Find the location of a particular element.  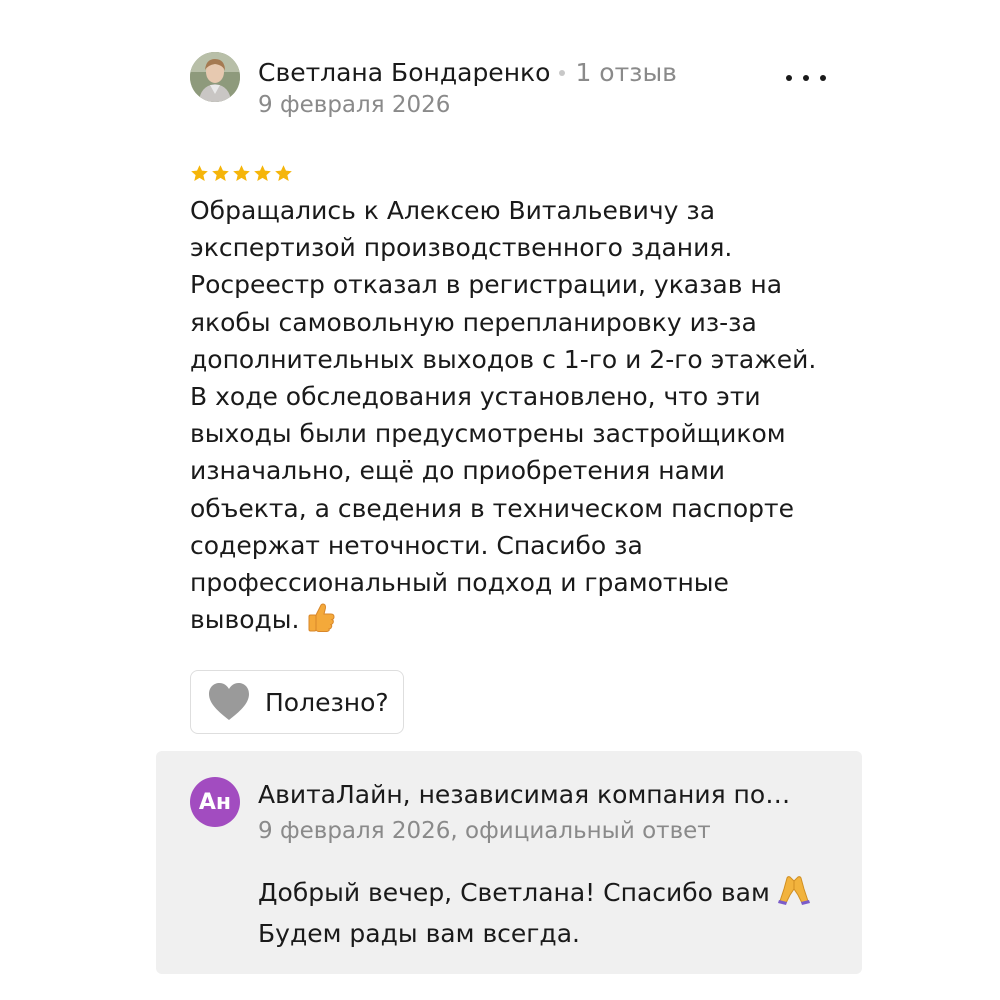

review-text-line: содержат неточности. Спасибо за is located at coordinates (416, 545).